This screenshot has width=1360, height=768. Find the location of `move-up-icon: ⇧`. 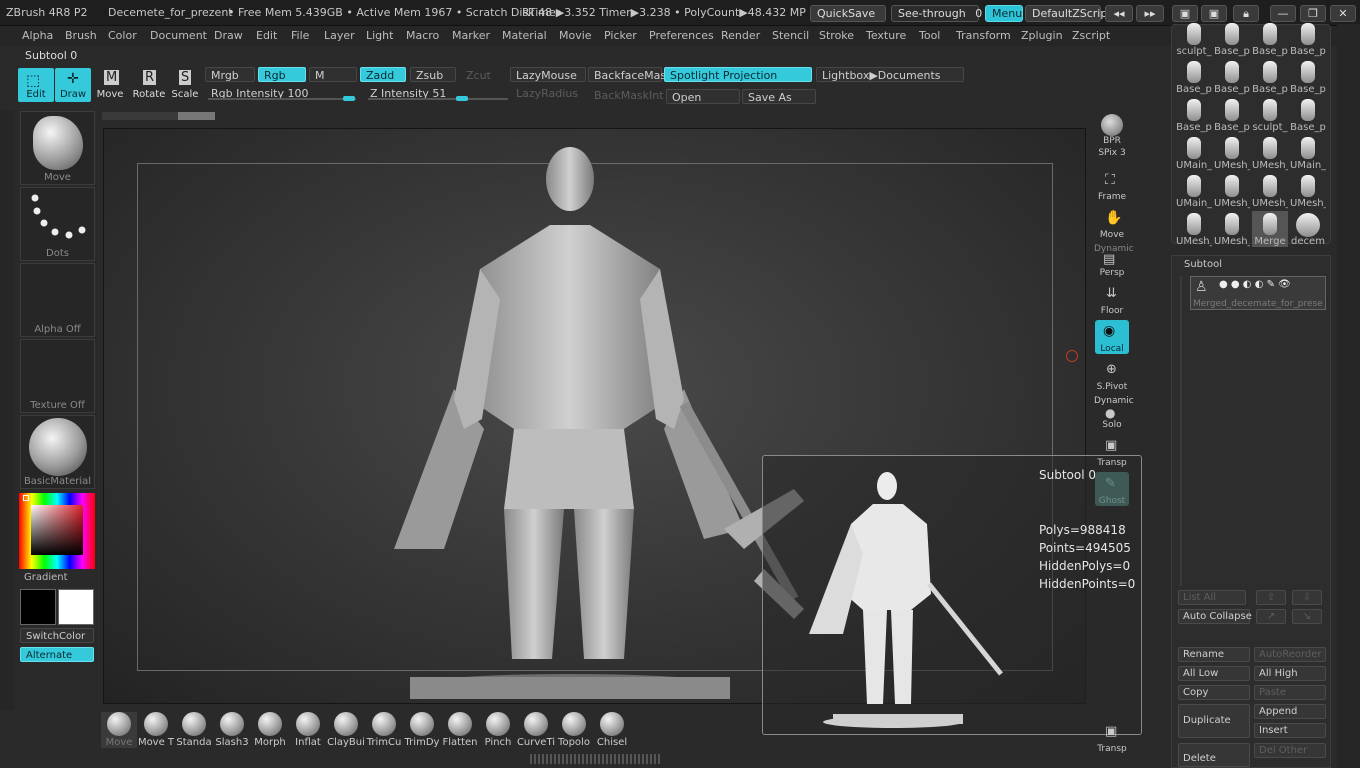

move-up-icon: ⇧ is located at coordinates (1271, 597).